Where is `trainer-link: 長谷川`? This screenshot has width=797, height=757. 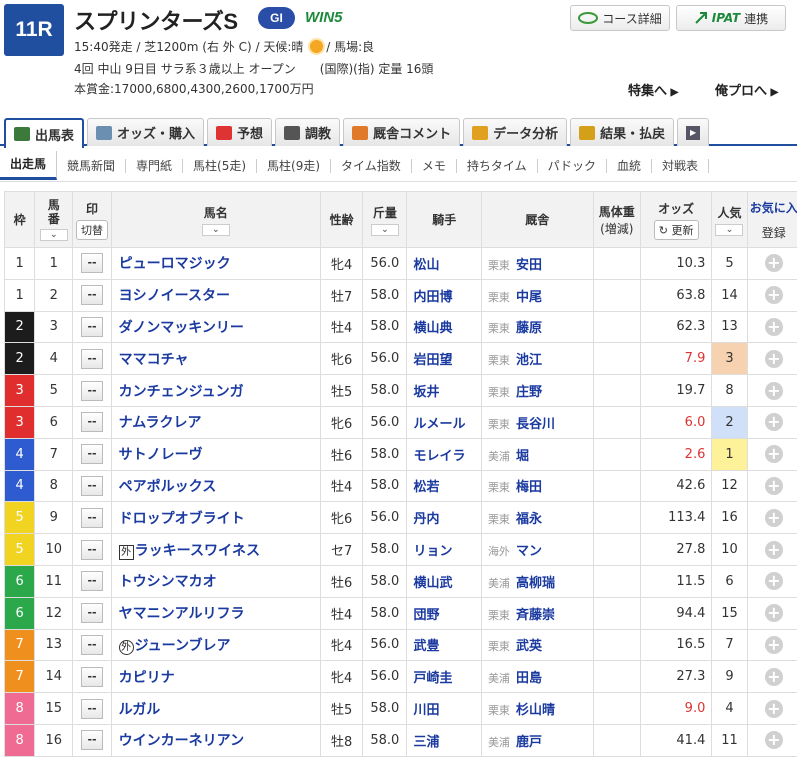
trainer-link: 長谷川 is located at coordinates (535, 424).